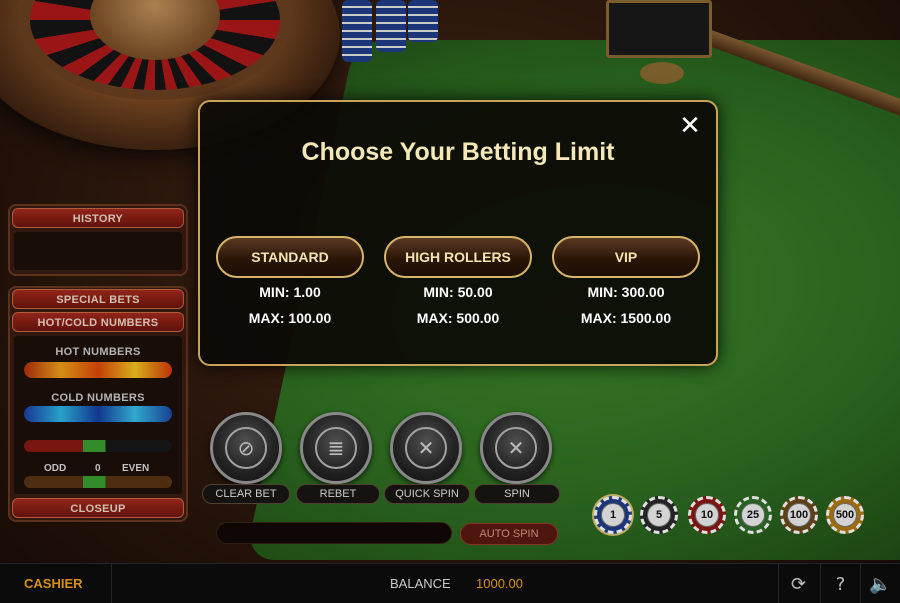 This screenshot has height=603, width=900. I want to click on standard-min: MIN: 1.00, so click(290, 292).